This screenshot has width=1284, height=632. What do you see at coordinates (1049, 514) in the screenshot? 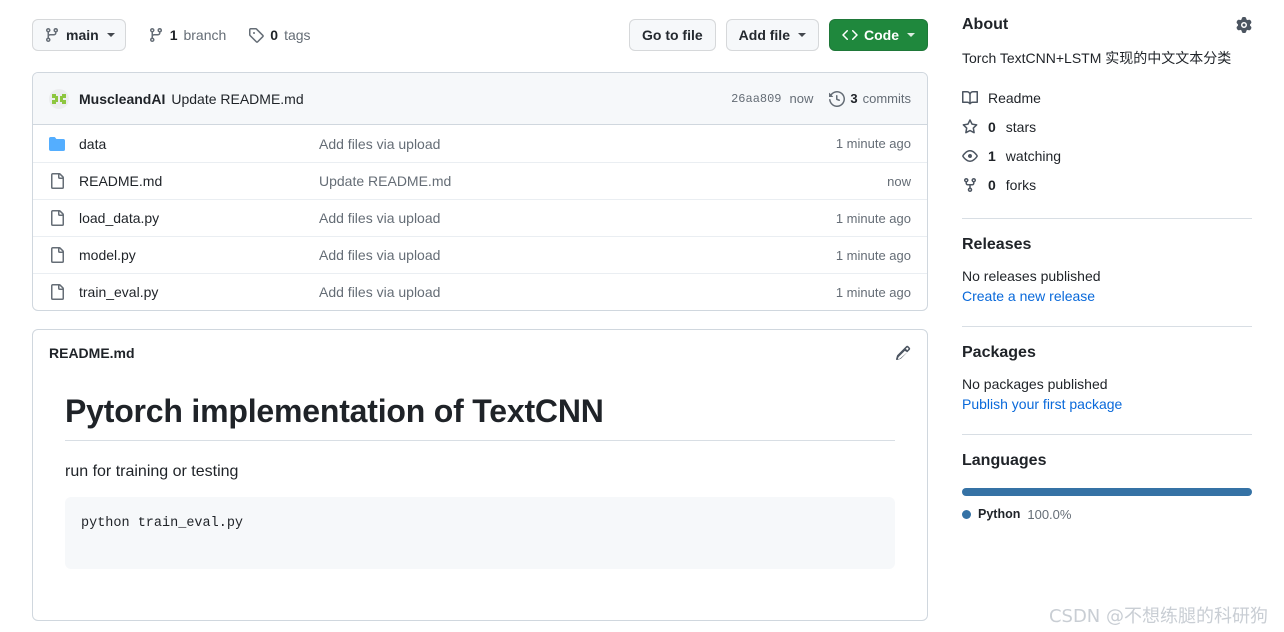
I see `language-percent: 100.0%` at bounding box center [1049, 514].